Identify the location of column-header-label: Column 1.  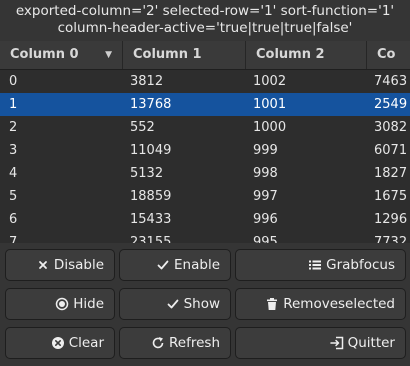
(167, 54).